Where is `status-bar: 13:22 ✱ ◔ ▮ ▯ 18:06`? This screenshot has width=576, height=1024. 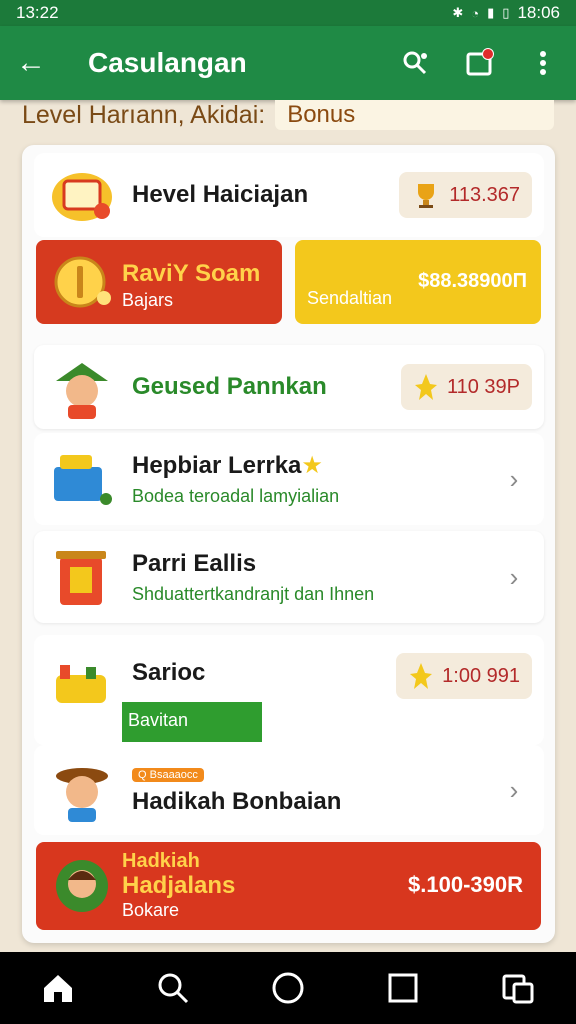 status-bar: 13:22 ✱ ◔ ▮ ▯ 18:06 is located at coordinates (288, 13).